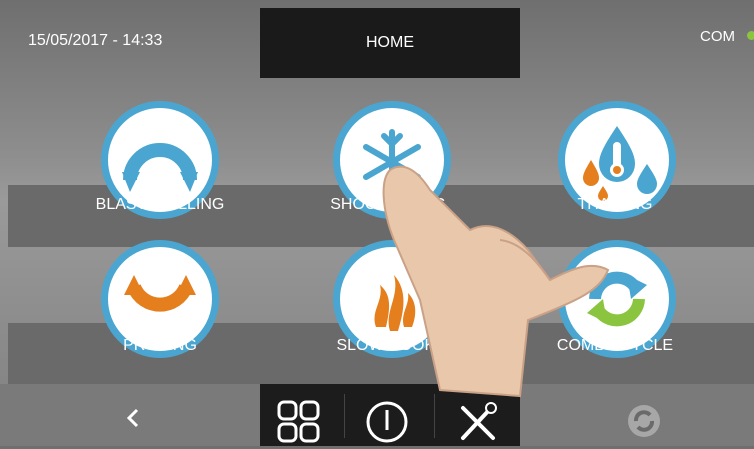 This screenshot has height=449, width=754. Describe the element at coordinates (160, 345) in the screenshot. I see `program-label: PROVING` at that location.